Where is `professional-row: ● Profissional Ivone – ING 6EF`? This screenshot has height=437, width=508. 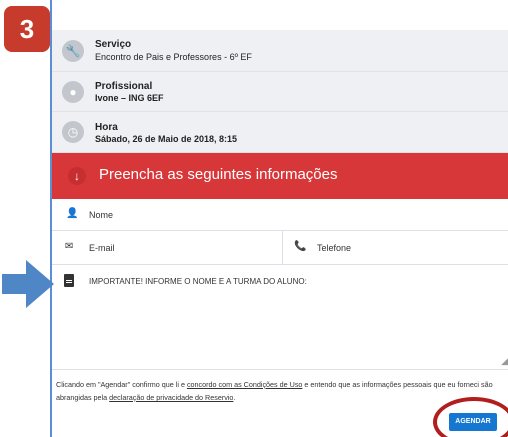 professional-row: ● Profissional Ivone – ING 6EF is located at coordinates (280, 92).